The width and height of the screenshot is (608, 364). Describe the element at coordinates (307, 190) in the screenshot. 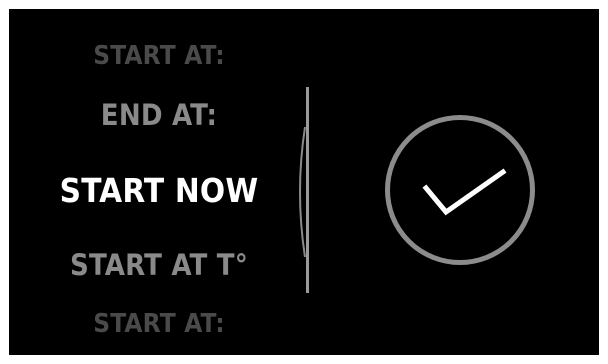

I see `vertical-divider` at that location.